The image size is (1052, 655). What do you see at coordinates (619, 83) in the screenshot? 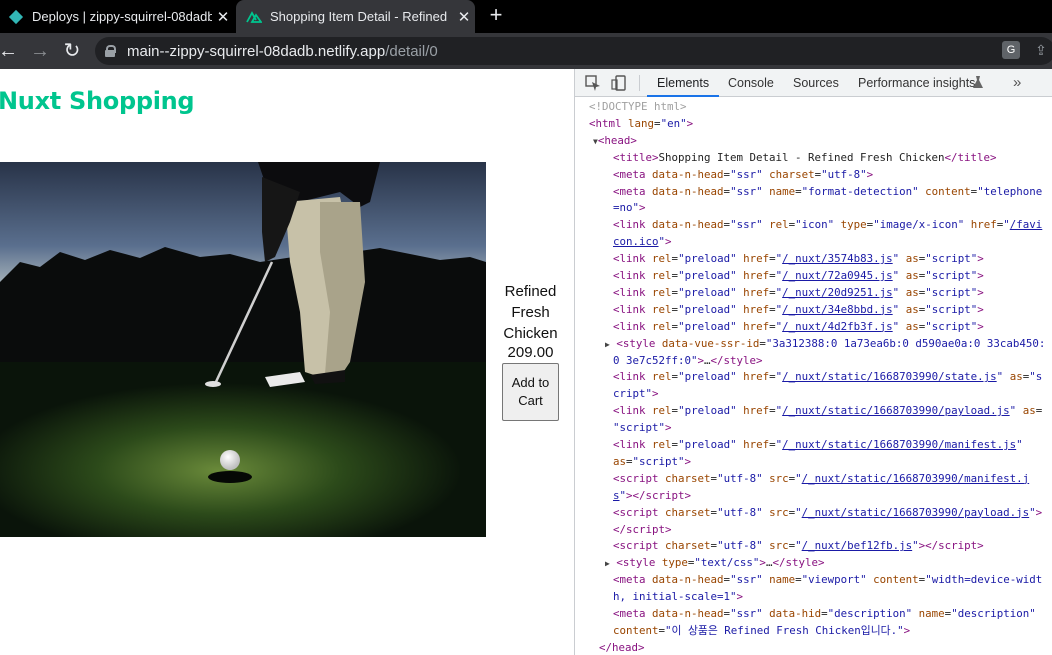
I see `device-toolbar-icon` at bounding box center [619, 83].